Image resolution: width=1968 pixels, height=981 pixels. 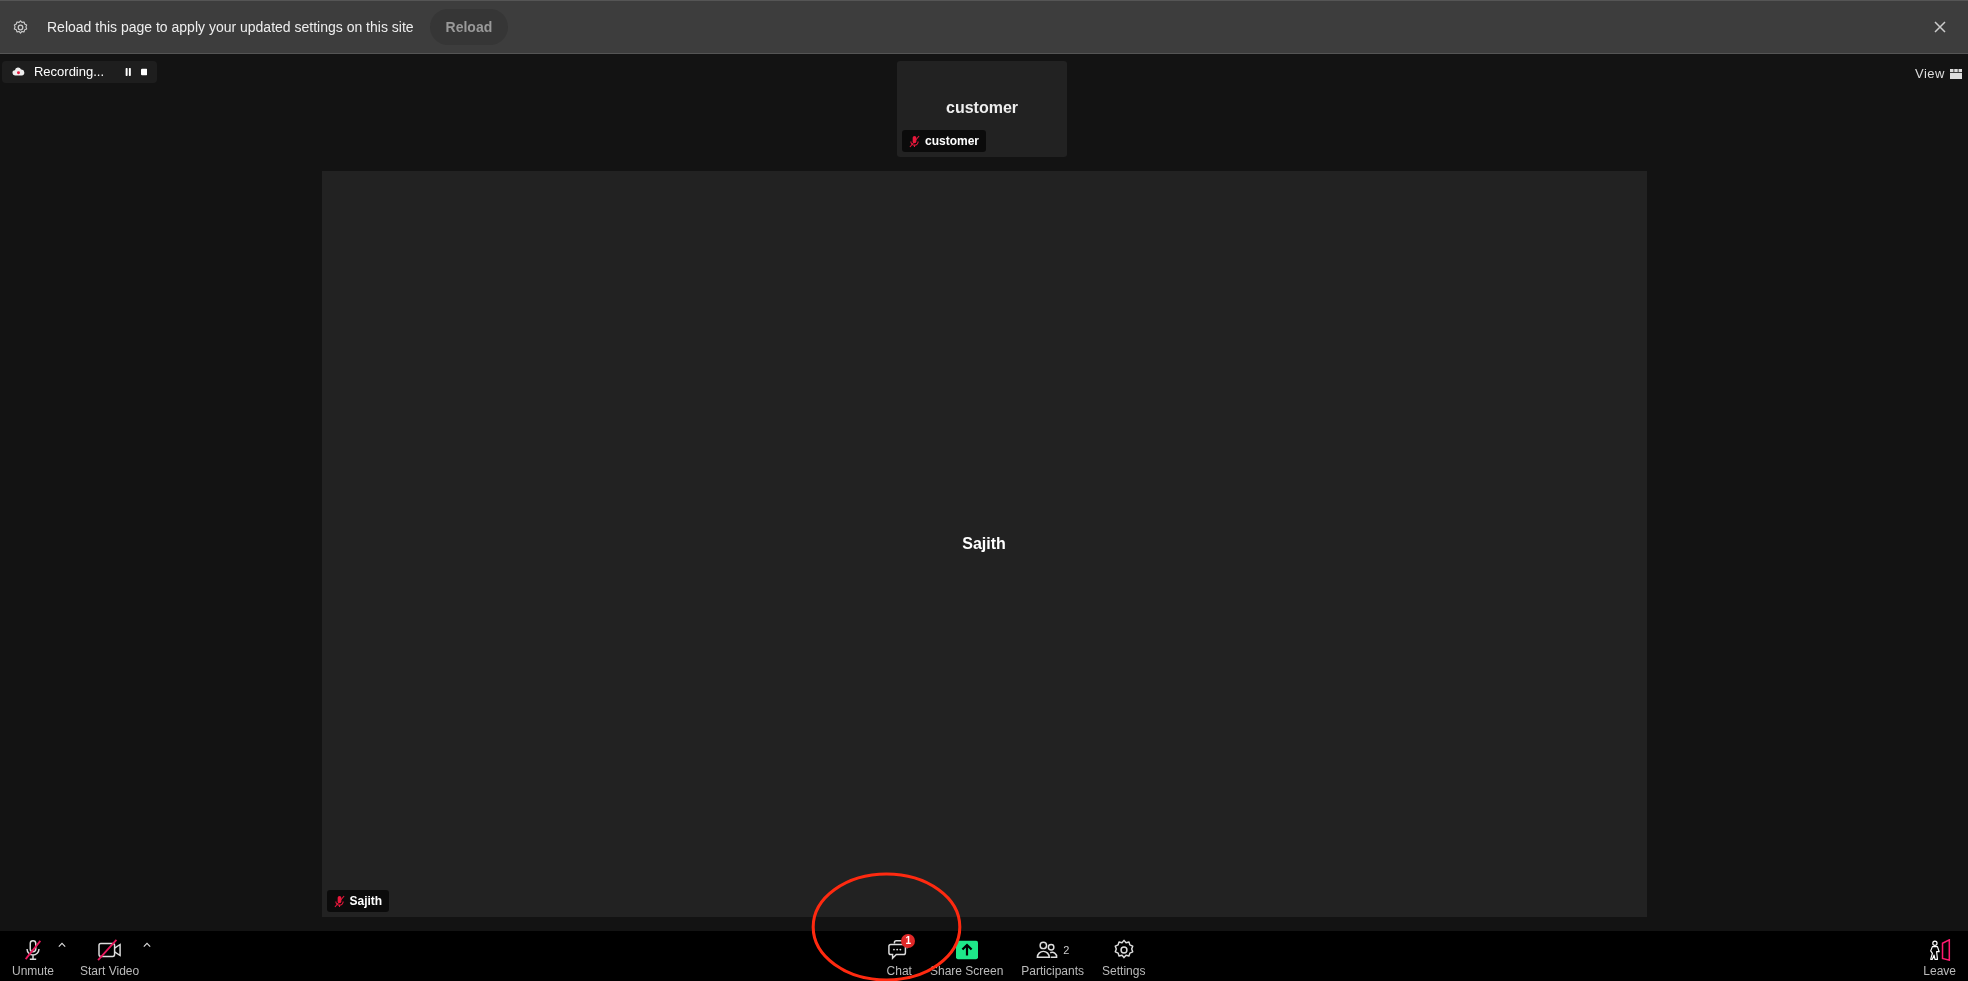 What do you see at coordinates (1939, 970) in the screenshot?
I see `button-label: Leave` at bounding box center [1939, 970].